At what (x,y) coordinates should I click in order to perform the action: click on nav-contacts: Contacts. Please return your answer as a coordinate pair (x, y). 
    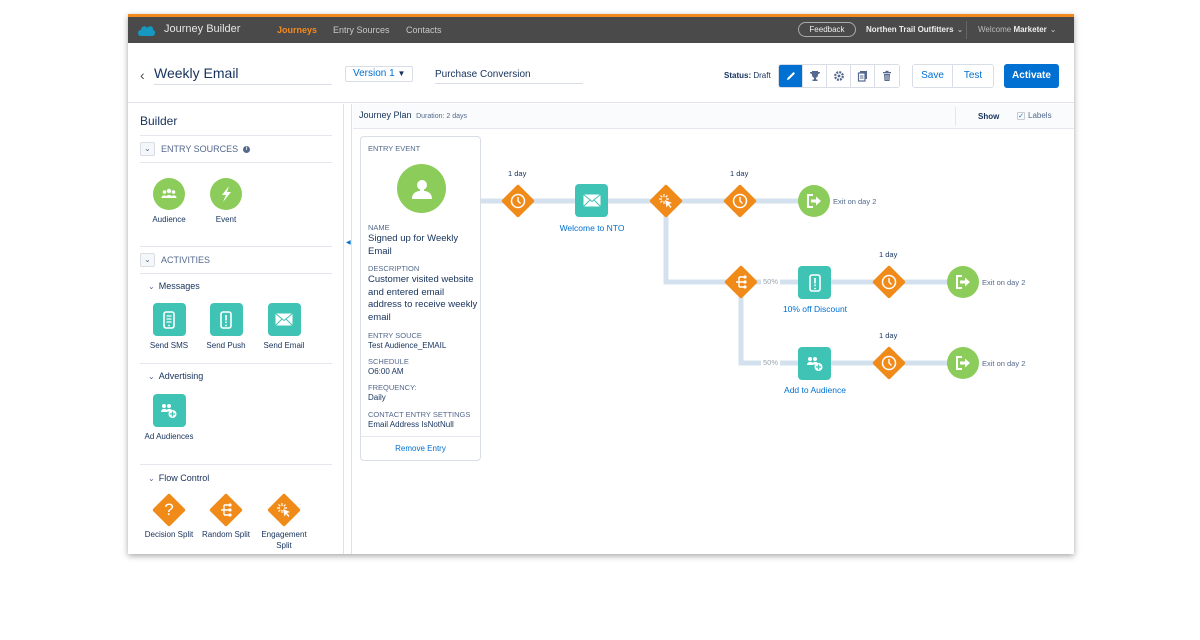
    Looking at the image, I should click on (424, 30).